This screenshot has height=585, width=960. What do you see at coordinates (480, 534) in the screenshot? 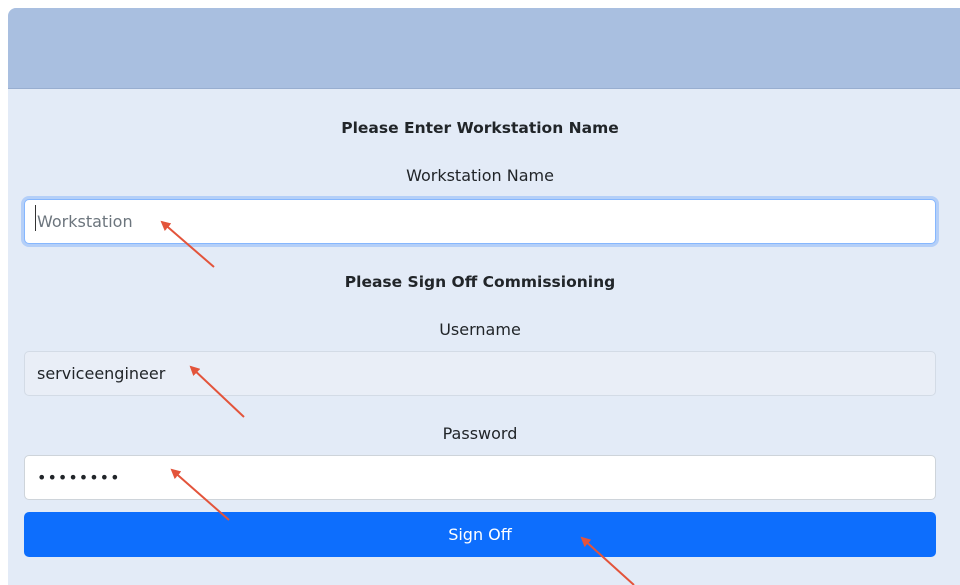
I see `sign-off-button: Sign Off` at bounding box center [480, 534].